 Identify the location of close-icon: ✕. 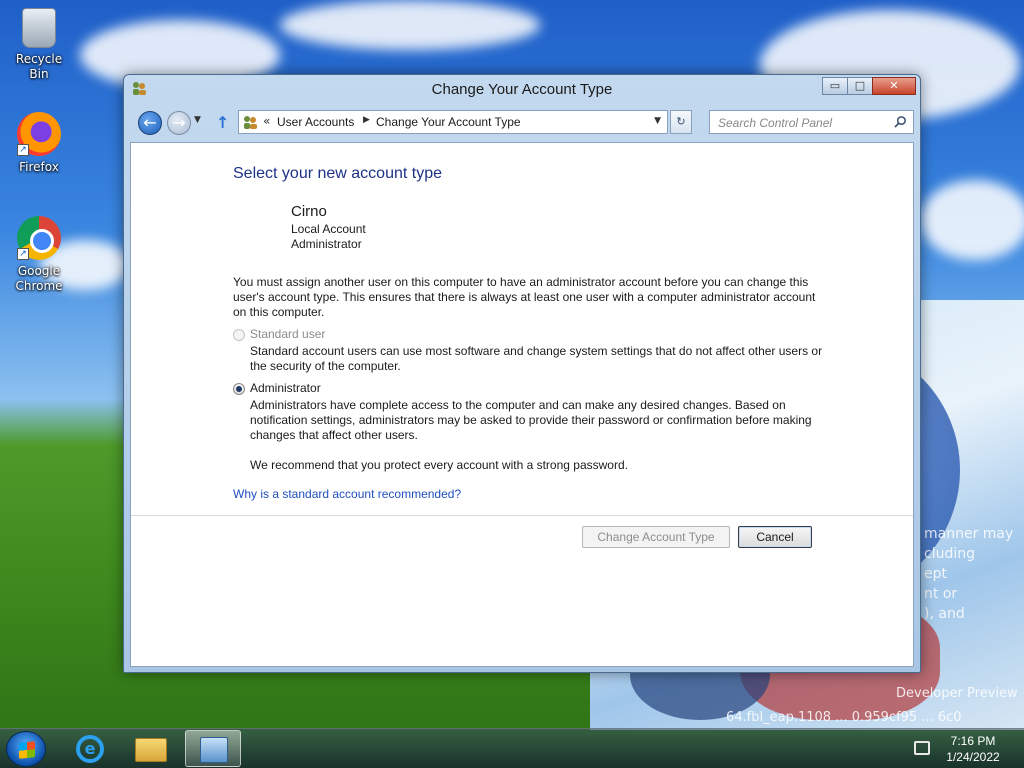
(894, 85).